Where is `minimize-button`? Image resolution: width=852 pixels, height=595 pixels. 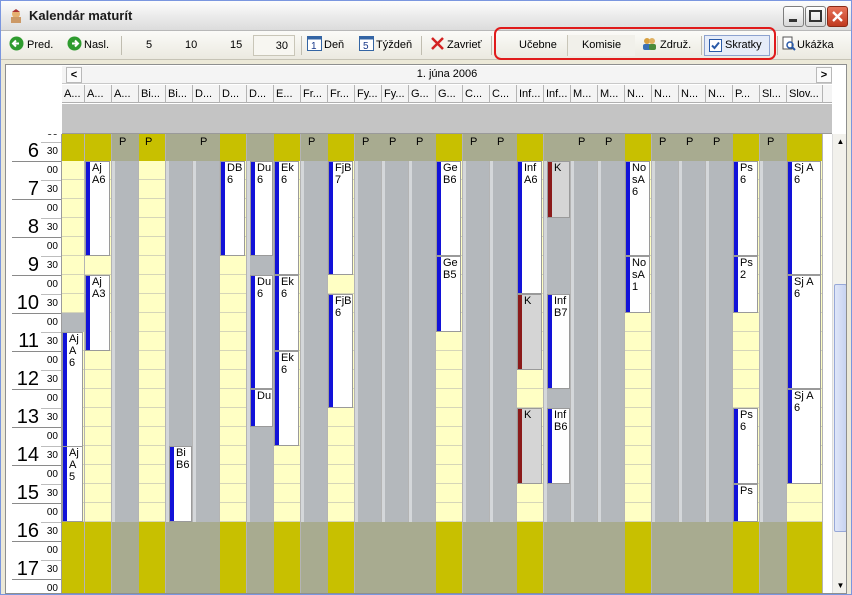 minimize-button is located at coordinates (793, 16).